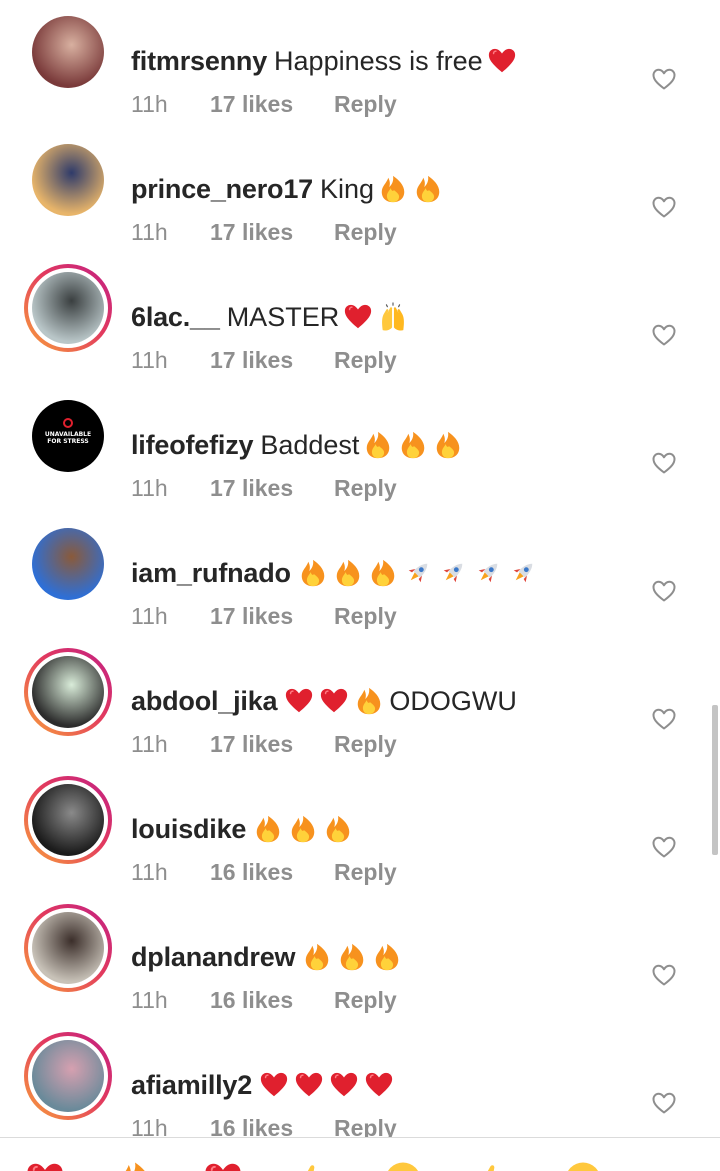  Describe the element at coordinates (68, 423) in the screenshot. I see `avatar-stop-icon` at that location.